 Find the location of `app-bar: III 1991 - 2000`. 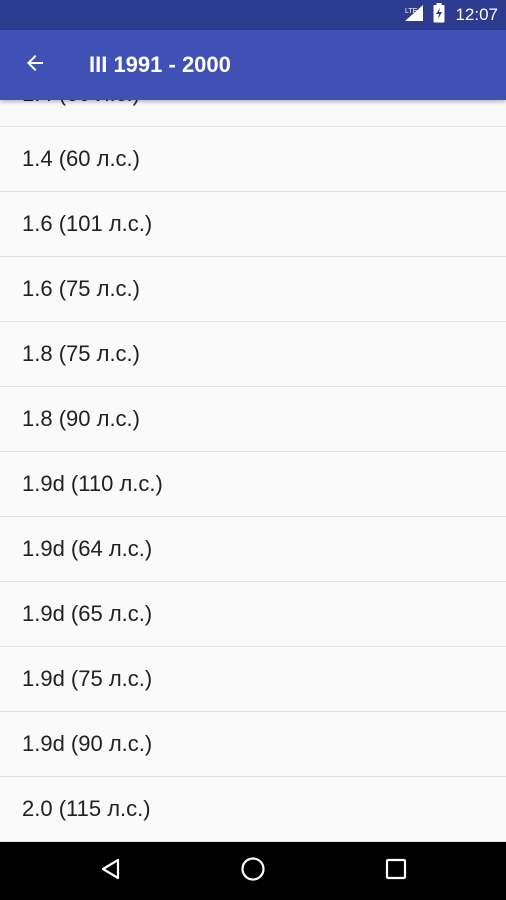

app-bar: III 1991 - 2000 is located at coordinates (253, 65).